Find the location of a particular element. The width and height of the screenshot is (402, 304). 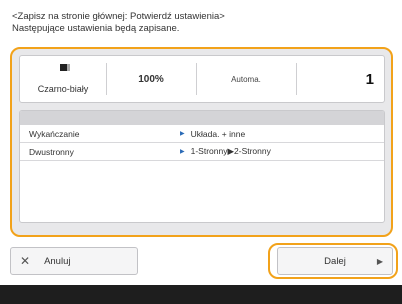

list-header is located at coordinates (202, 118).